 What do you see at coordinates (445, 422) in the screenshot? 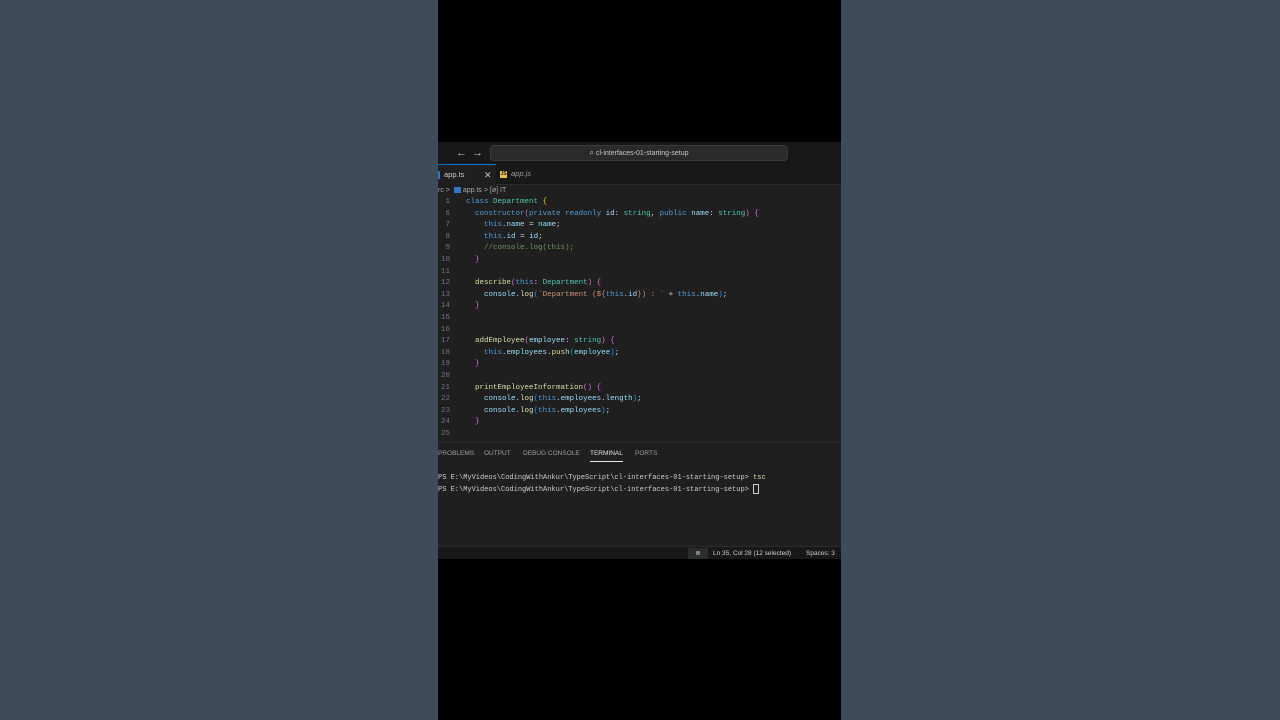
I see `line-number: 24` at bounding box center [445, 422].